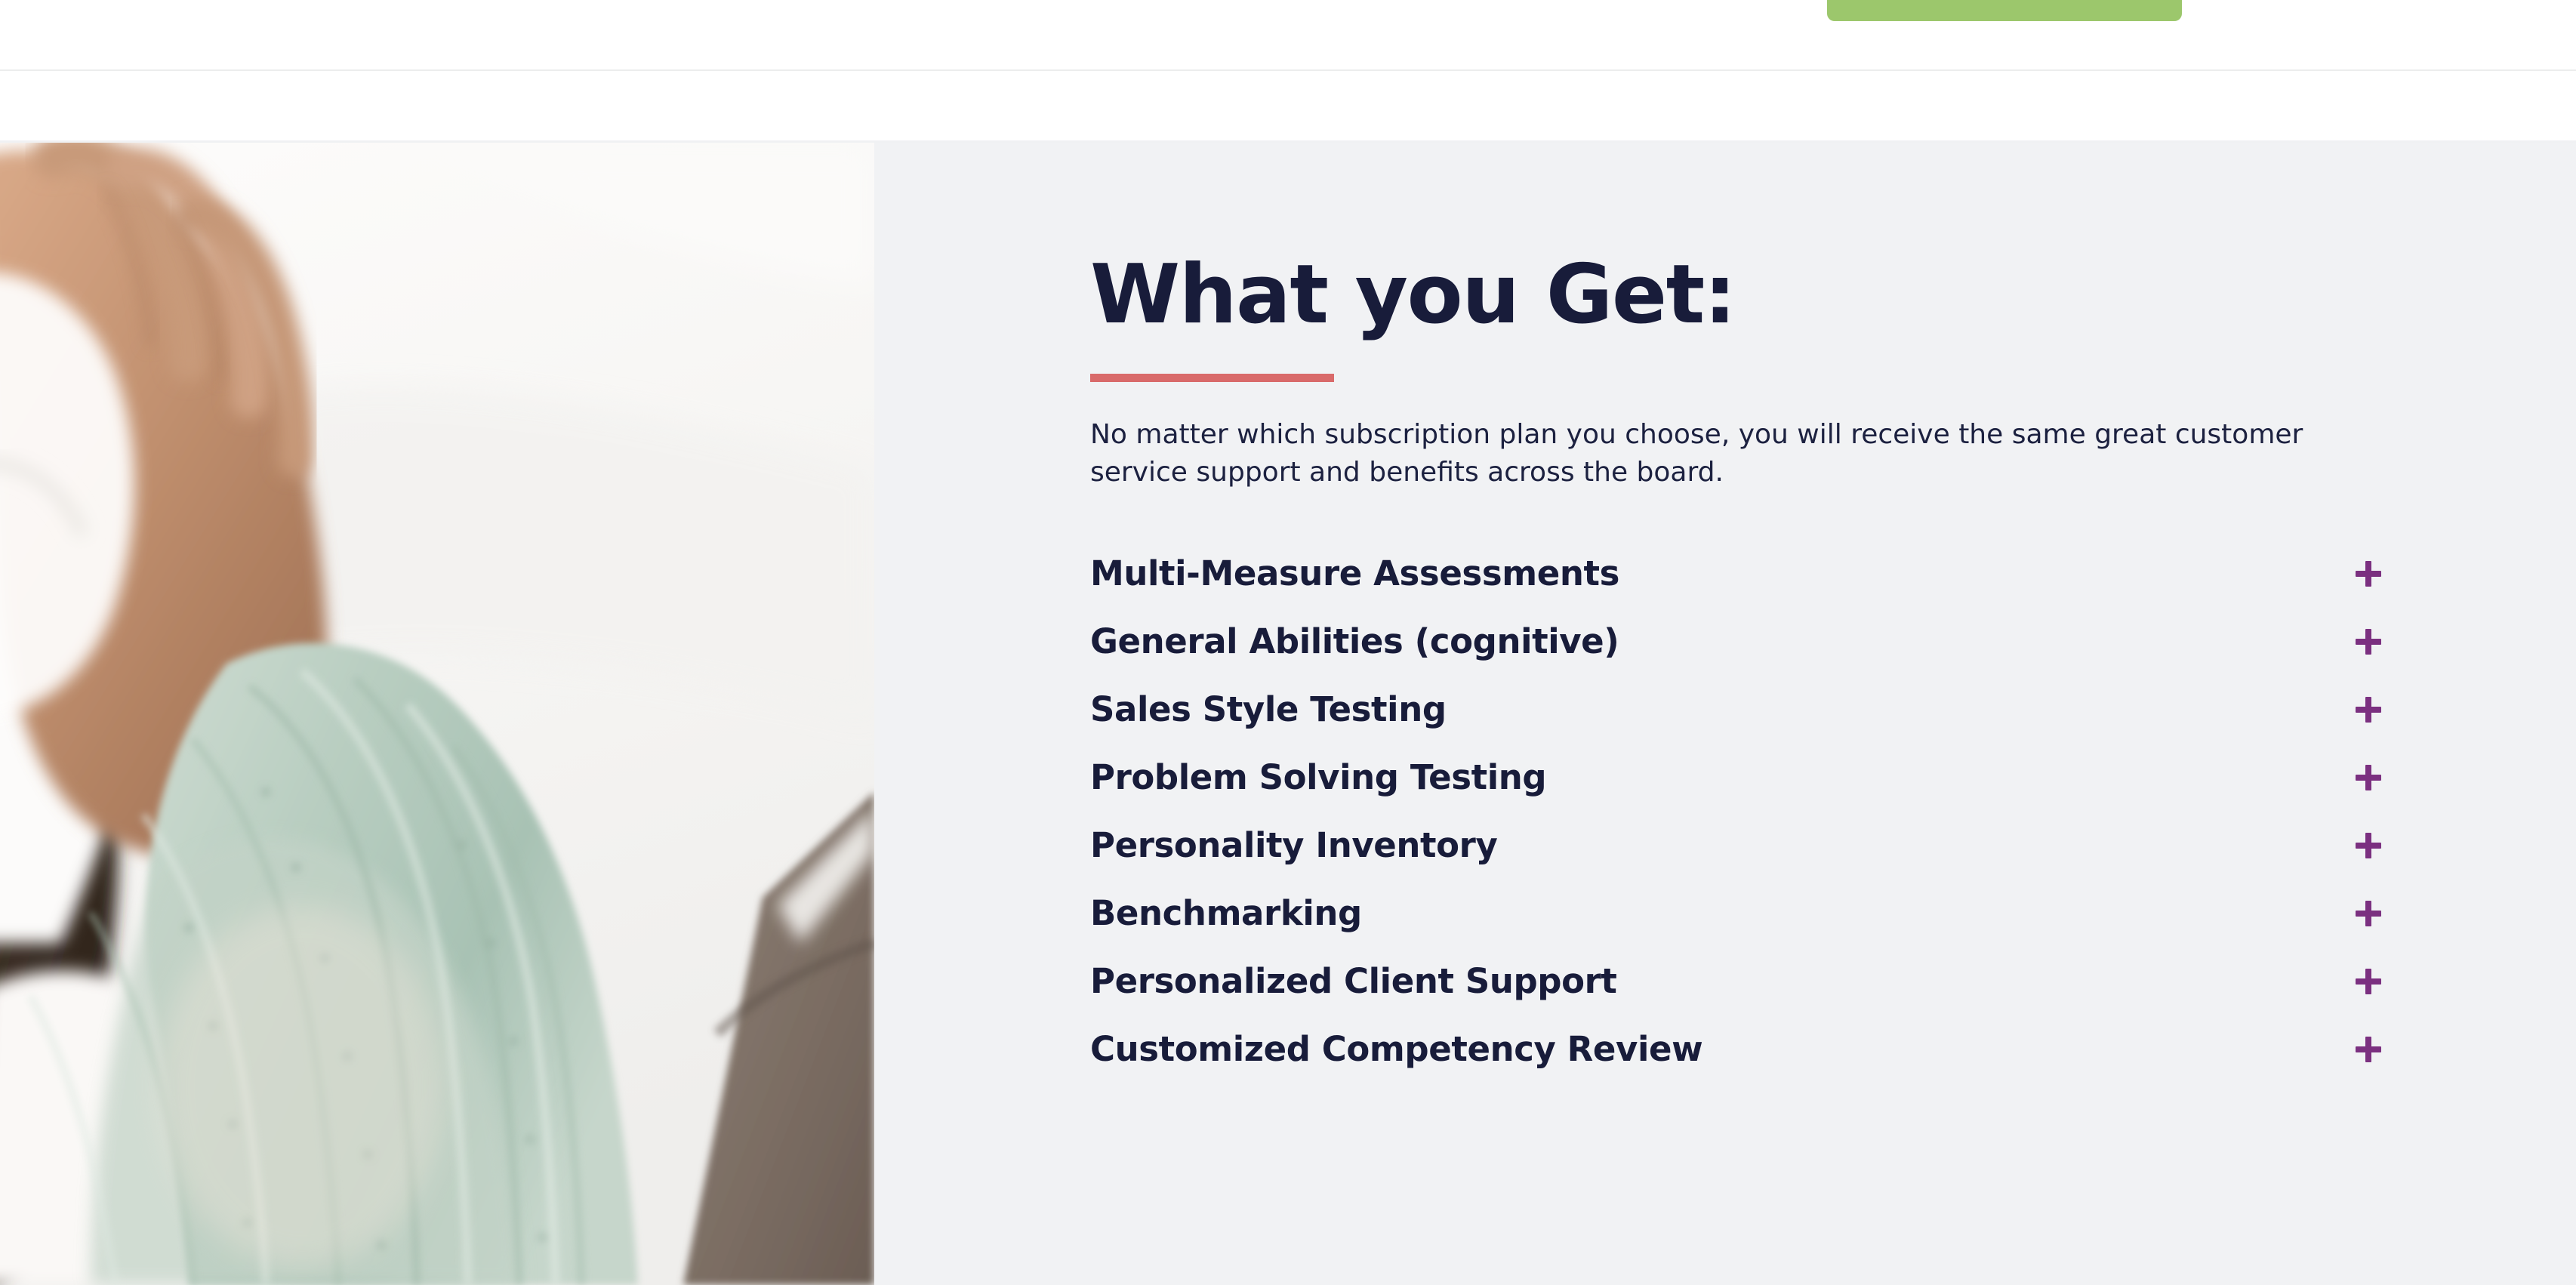 This screenshot has width=2576, height=1285. I want to click on accordion-item-benchmarking: Benchmarking, so click(1740, 914).